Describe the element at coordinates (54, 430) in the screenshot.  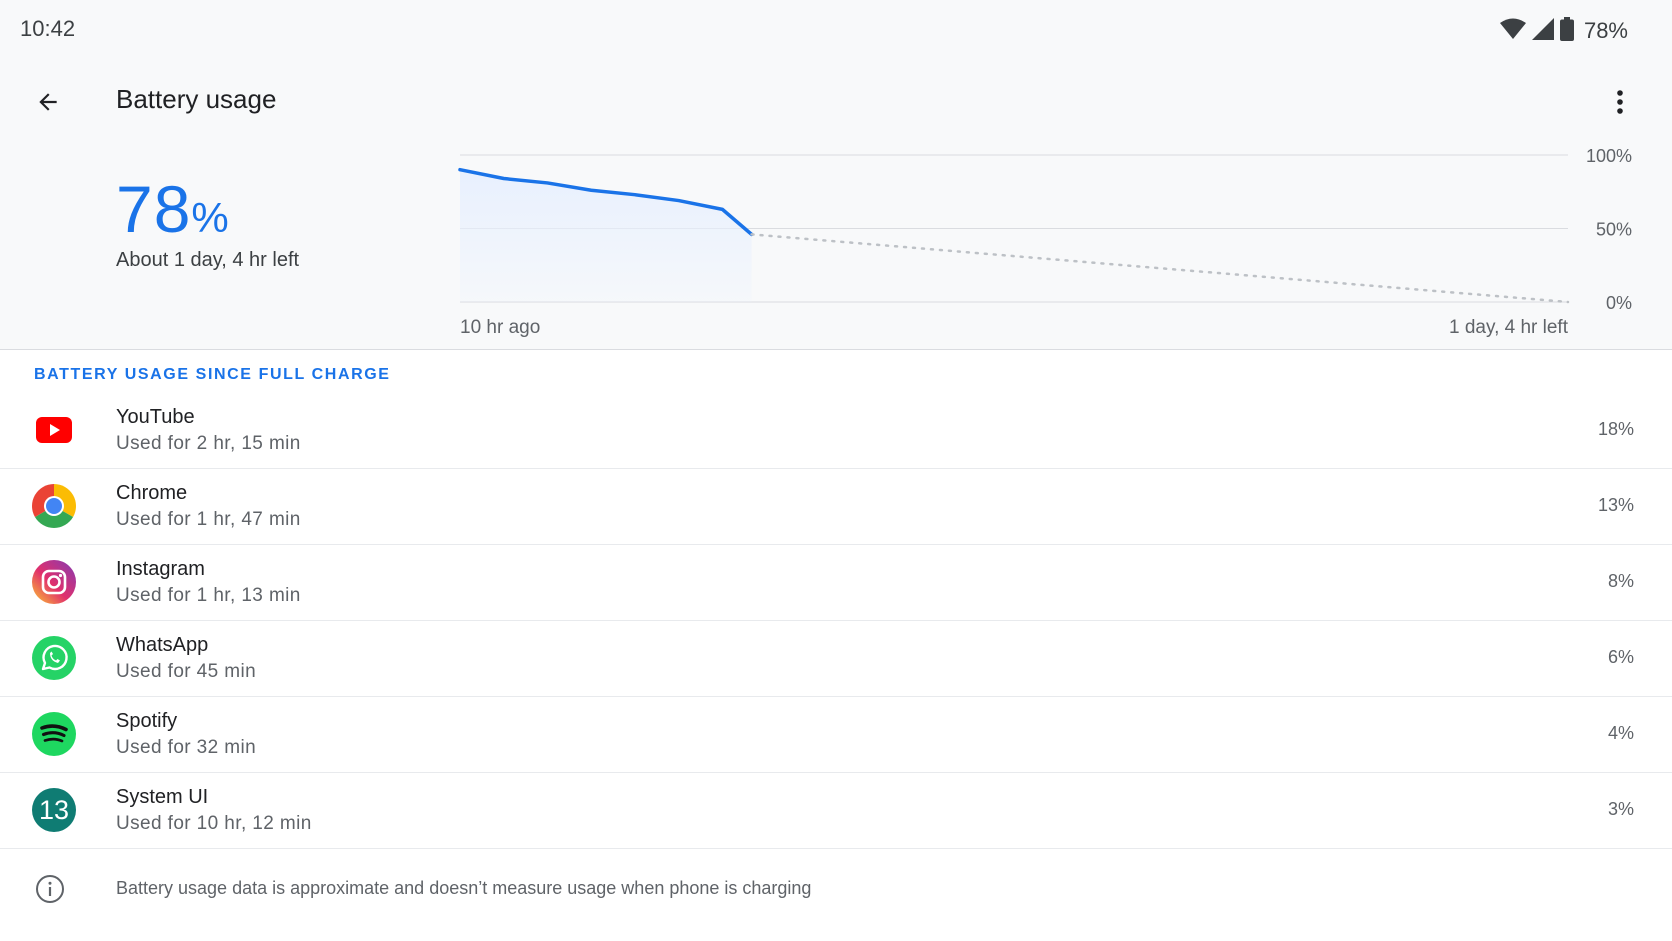
I see `youtube-icon` at that location.